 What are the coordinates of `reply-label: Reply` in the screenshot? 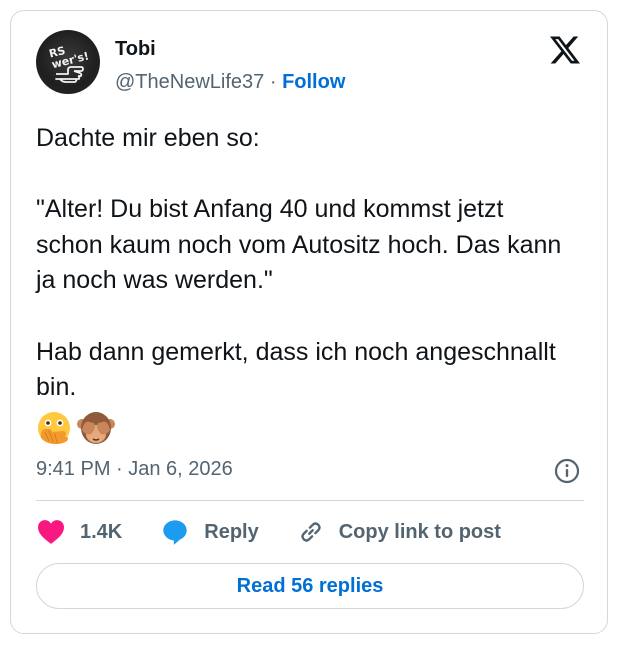 It's located at (231, 531).